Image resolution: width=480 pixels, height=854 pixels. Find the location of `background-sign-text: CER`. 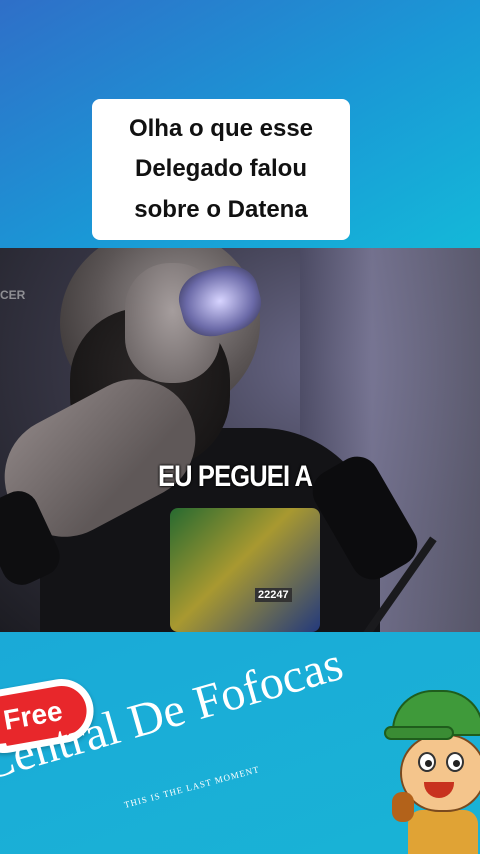

background-sign-text: CER is located at coordinates (13, 295).